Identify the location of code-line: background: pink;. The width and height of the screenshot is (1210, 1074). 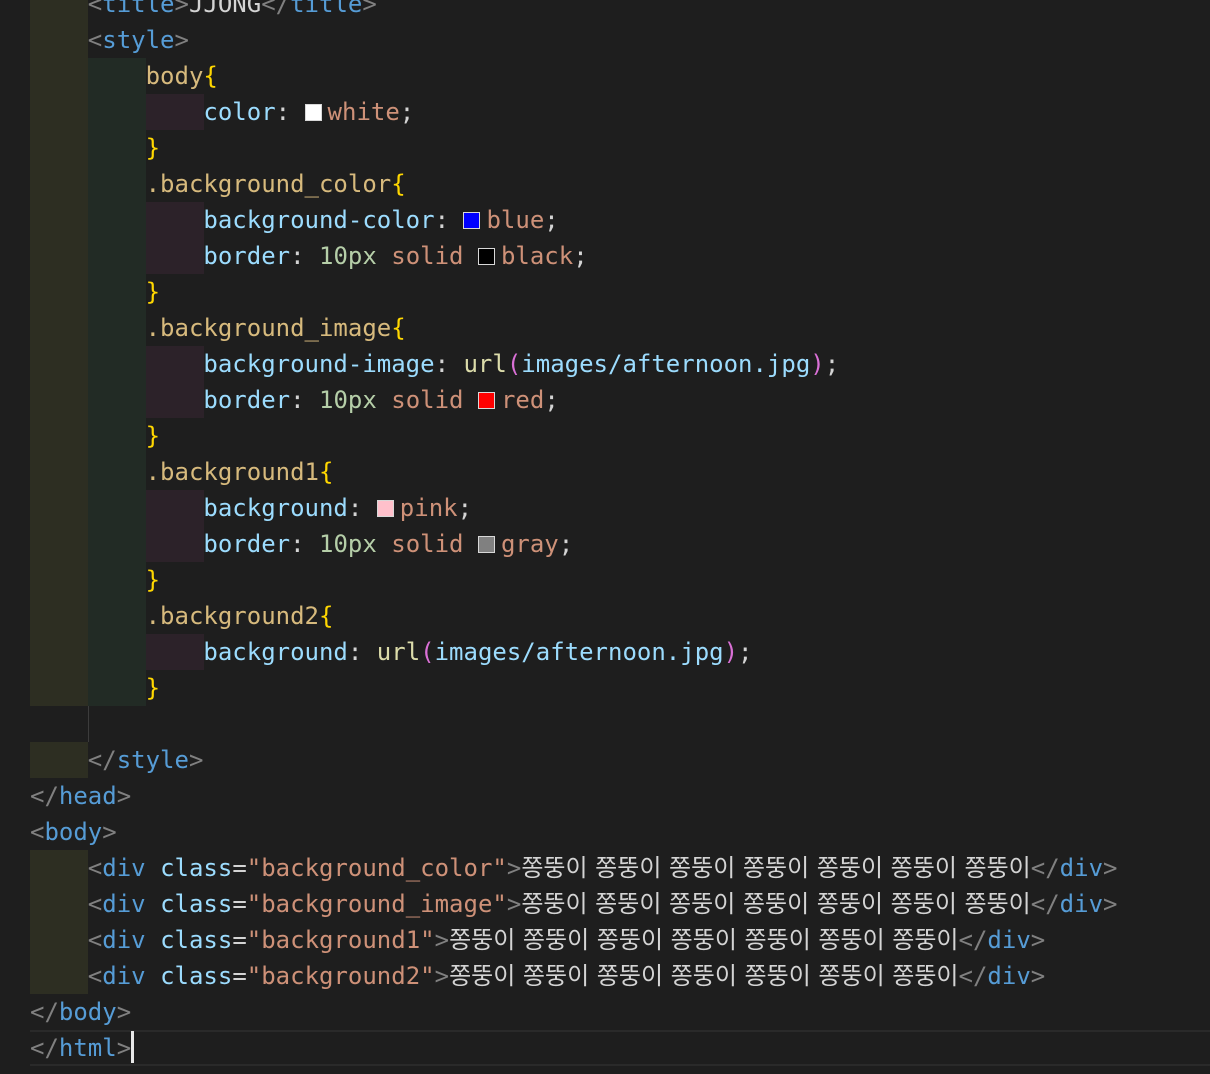
(620, 508).